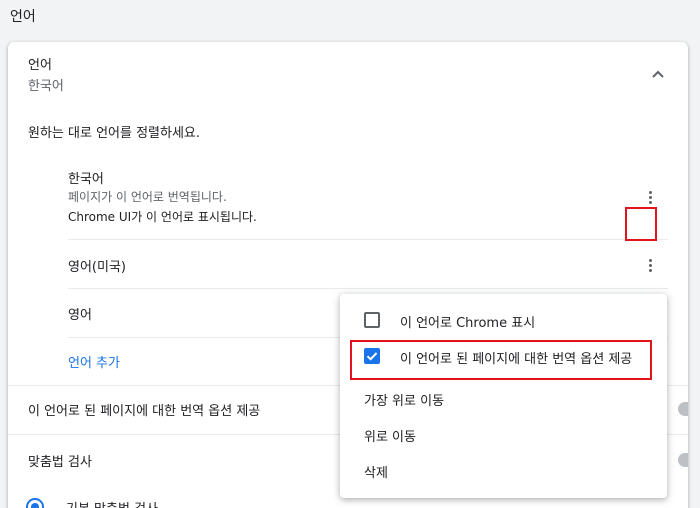  I want to click on more-options-icon, so click(650, 265).